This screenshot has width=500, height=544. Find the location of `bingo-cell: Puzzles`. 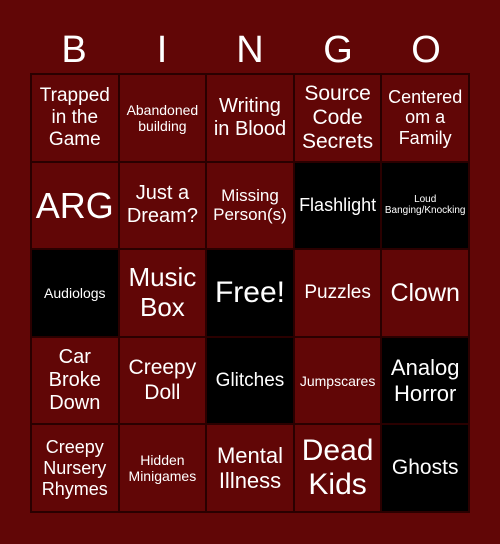

bingo-cell: Puzzles is located at coordinates (337, 293).